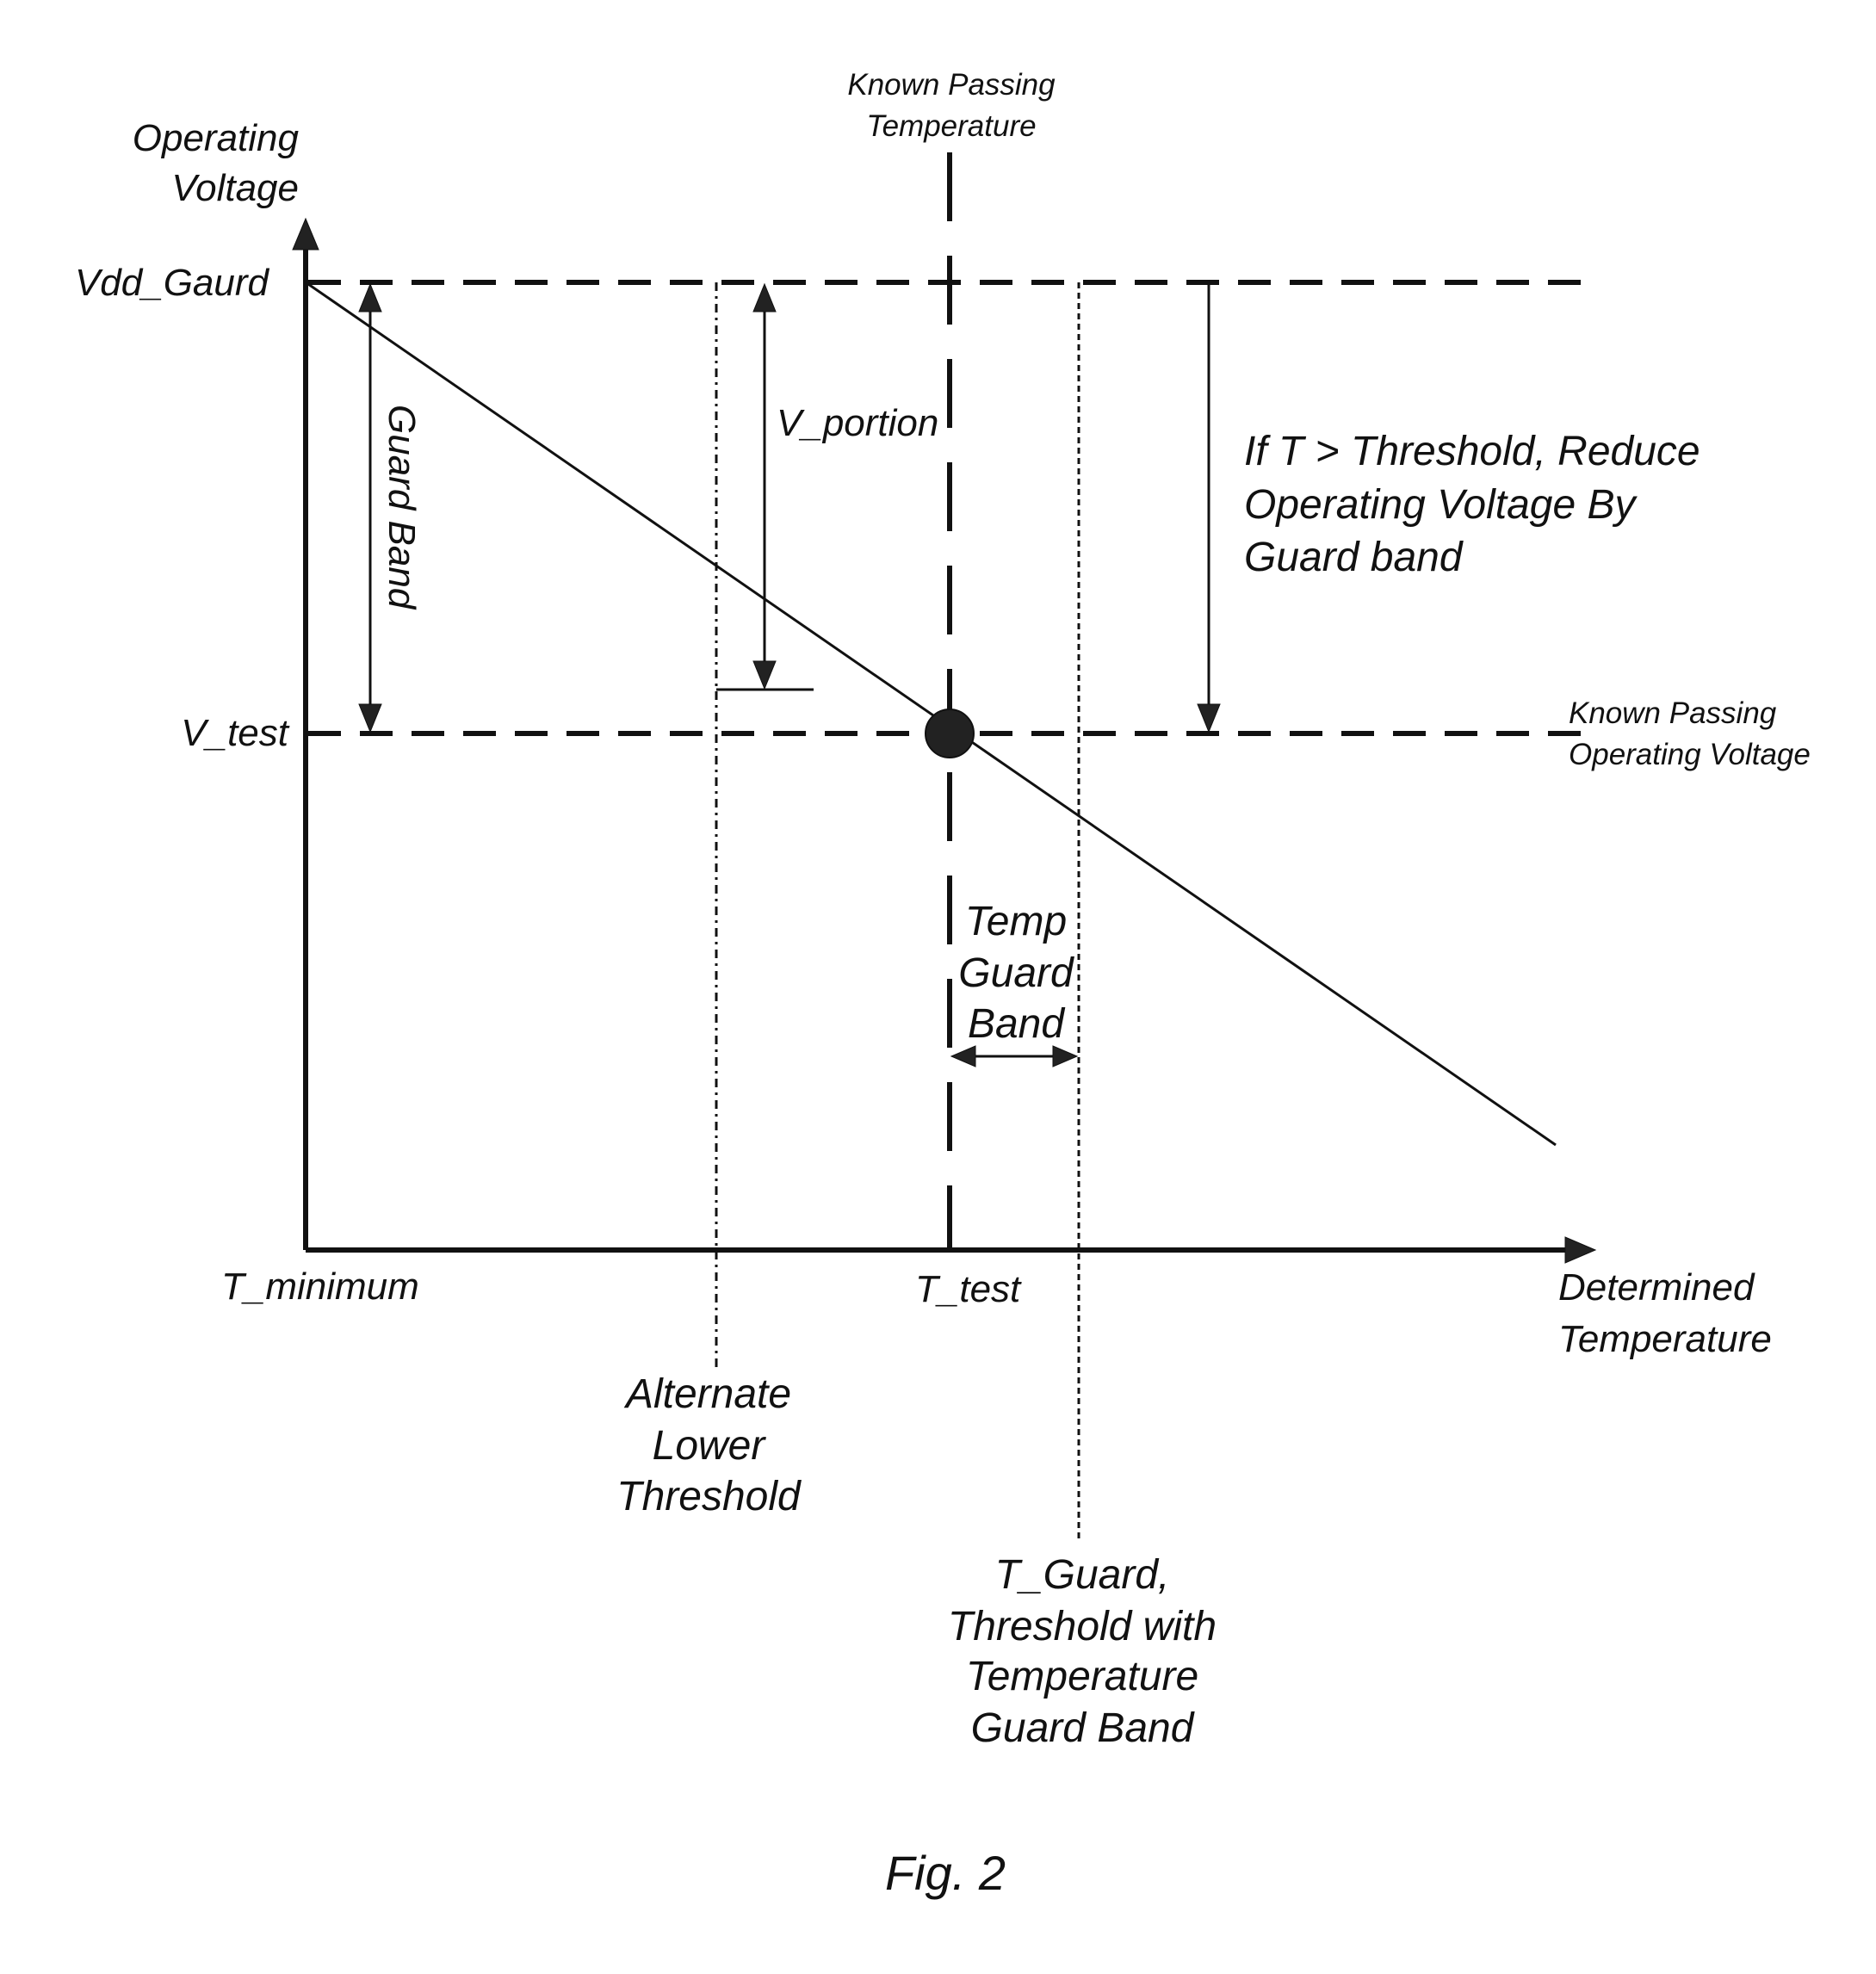 This screenshot has height=1974, width=1876. I want to click on reduce-rule-line2: Operating Voltage By, so click(1441, 505).